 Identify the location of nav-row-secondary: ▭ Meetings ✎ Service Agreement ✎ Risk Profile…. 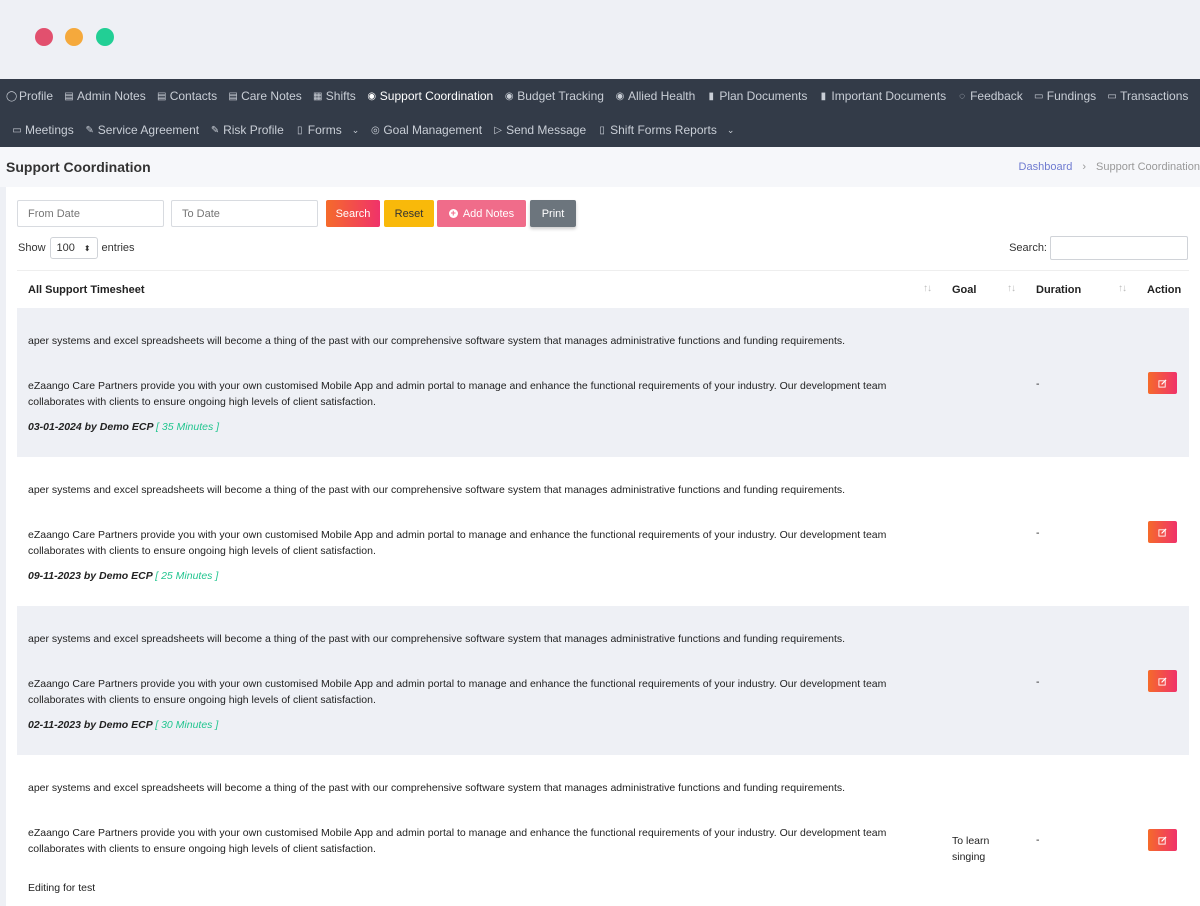
(378, 130).